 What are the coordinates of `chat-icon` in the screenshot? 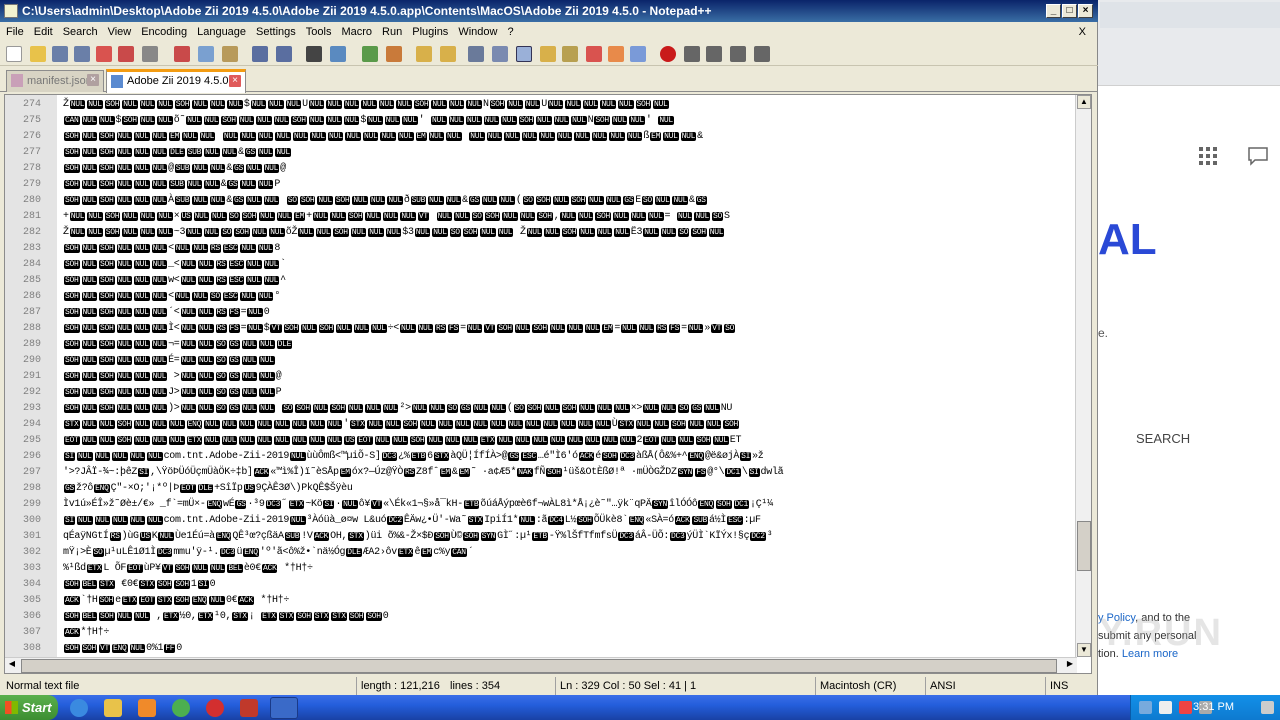 It's located at (1258, 156).